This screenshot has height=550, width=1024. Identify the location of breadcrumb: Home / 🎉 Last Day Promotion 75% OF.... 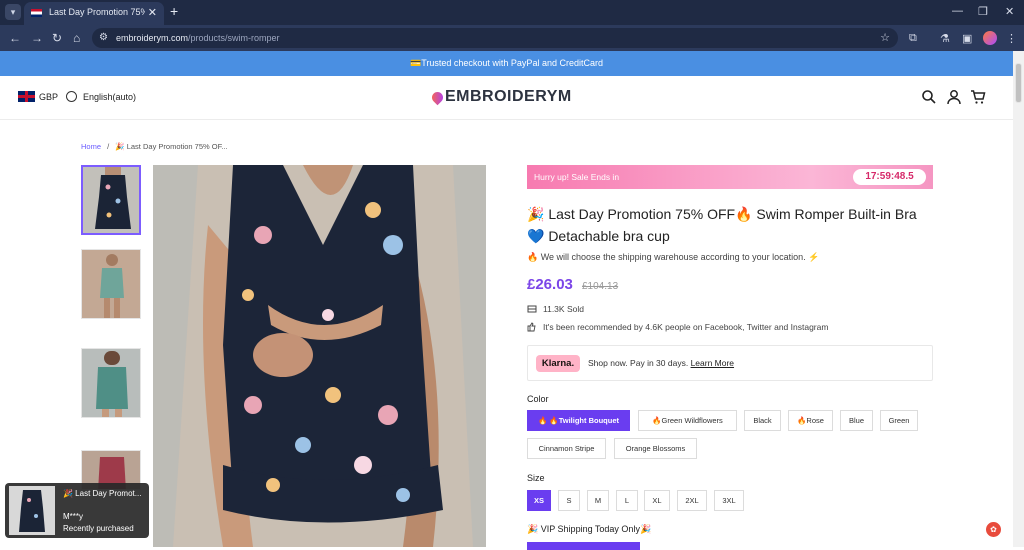
(154, 146).